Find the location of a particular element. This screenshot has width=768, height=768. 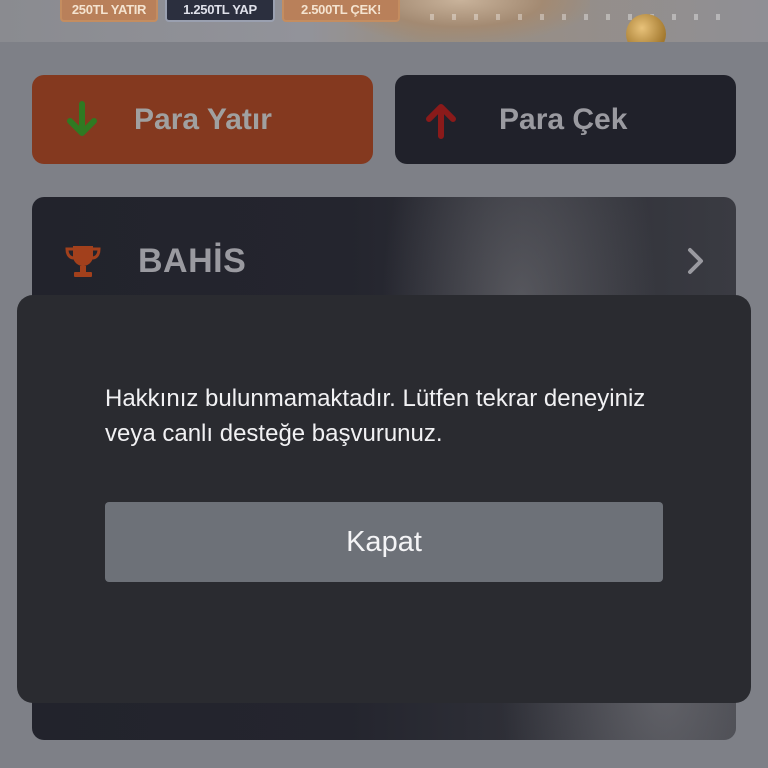

bahis-label: BAHİS is located at coordinates (192, 260).